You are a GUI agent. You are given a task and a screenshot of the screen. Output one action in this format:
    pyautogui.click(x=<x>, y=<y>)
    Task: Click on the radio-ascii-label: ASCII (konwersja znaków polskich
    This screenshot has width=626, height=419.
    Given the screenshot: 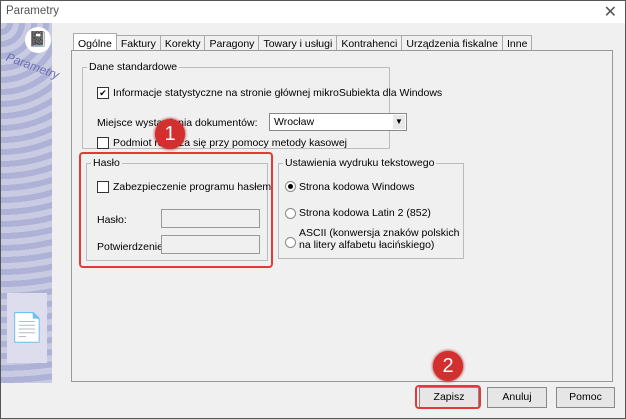 What is the action you would take?
    pyautogui.click(x=379, y=233)
    